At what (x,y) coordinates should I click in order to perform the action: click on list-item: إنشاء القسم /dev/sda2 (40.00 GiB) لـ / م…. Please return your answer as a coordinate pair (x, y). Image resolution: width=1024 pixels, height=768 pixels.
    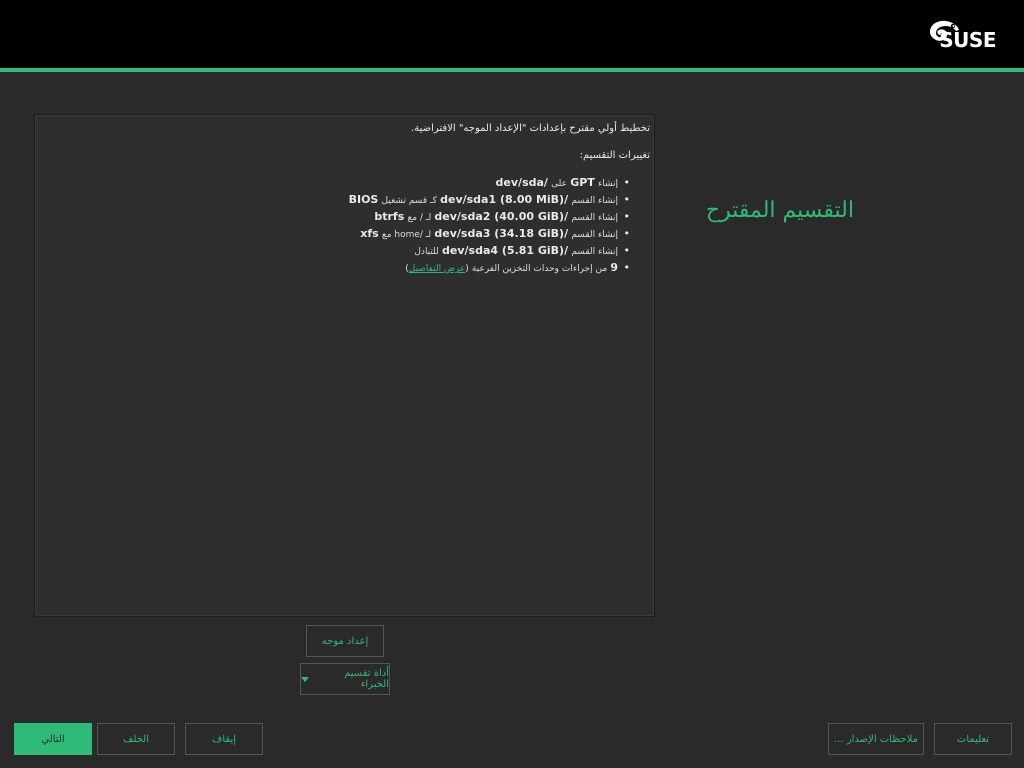
    Looking at the image, I should click on (332, 217).